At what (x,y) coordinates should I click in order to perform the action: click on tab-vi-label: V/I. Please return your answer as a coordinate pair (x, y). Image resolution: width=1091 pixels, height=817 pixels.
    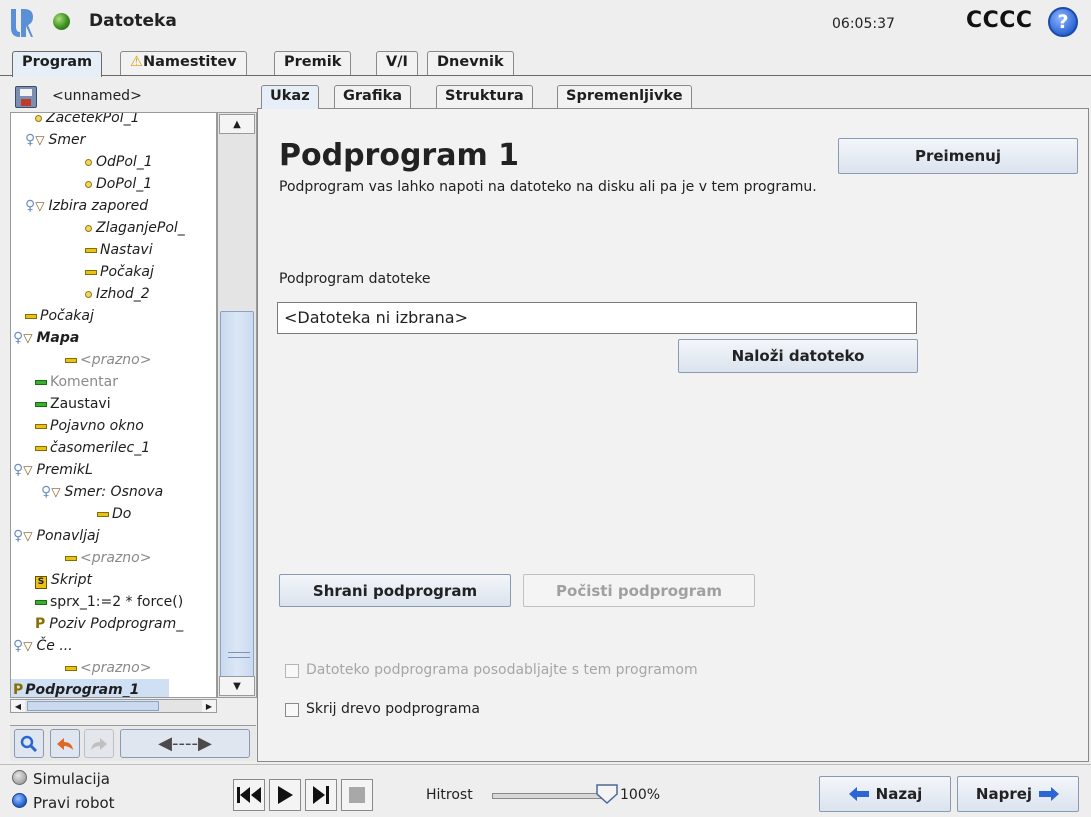
    Looking at the image, I should click on (397, 62).